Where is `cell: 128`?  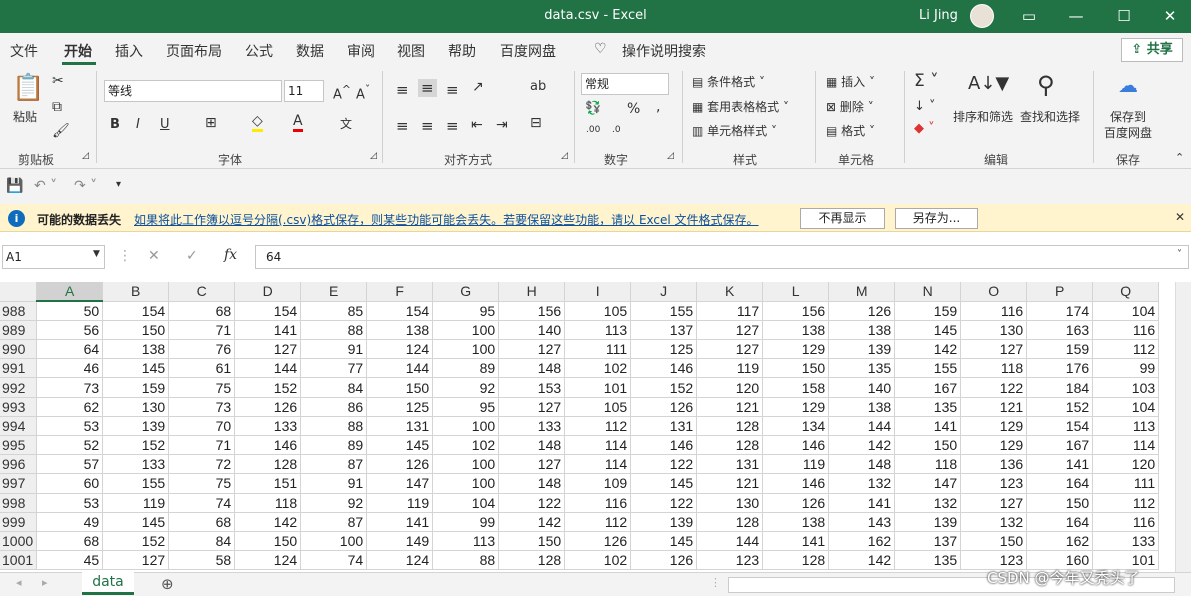
cell: 128 is located at coordinates (730, 445).